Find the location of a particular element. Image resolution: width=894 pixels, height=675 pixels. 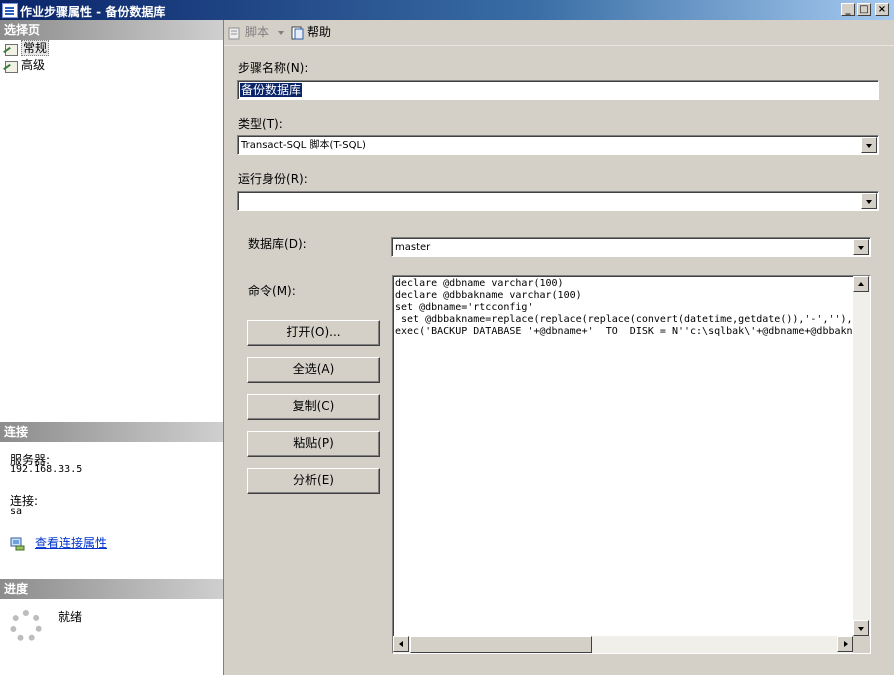

horizontal-scroll-thumb is located at coordinates (501, 644).